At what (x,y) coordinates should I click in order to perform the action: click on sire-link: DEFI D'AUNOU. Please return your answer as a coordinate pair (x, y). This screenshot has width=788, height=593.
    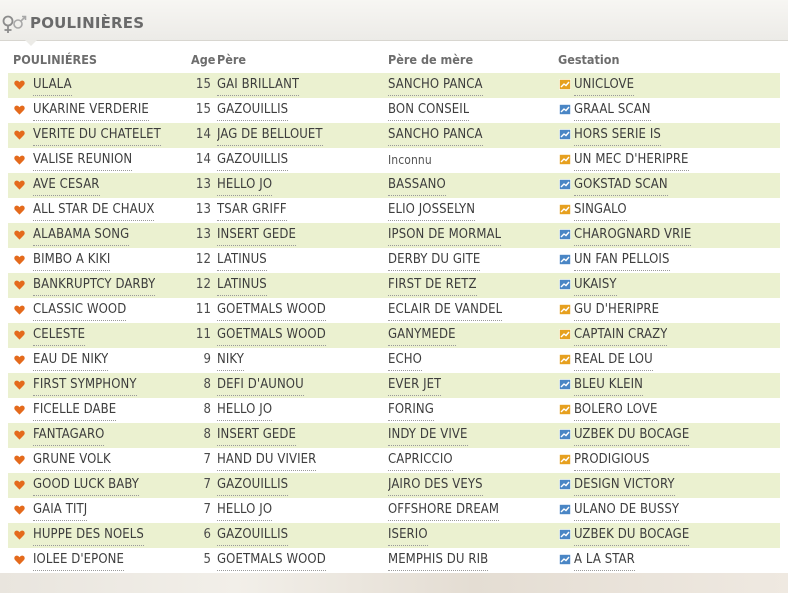
    Looking at the image, I should click on (260, 386).